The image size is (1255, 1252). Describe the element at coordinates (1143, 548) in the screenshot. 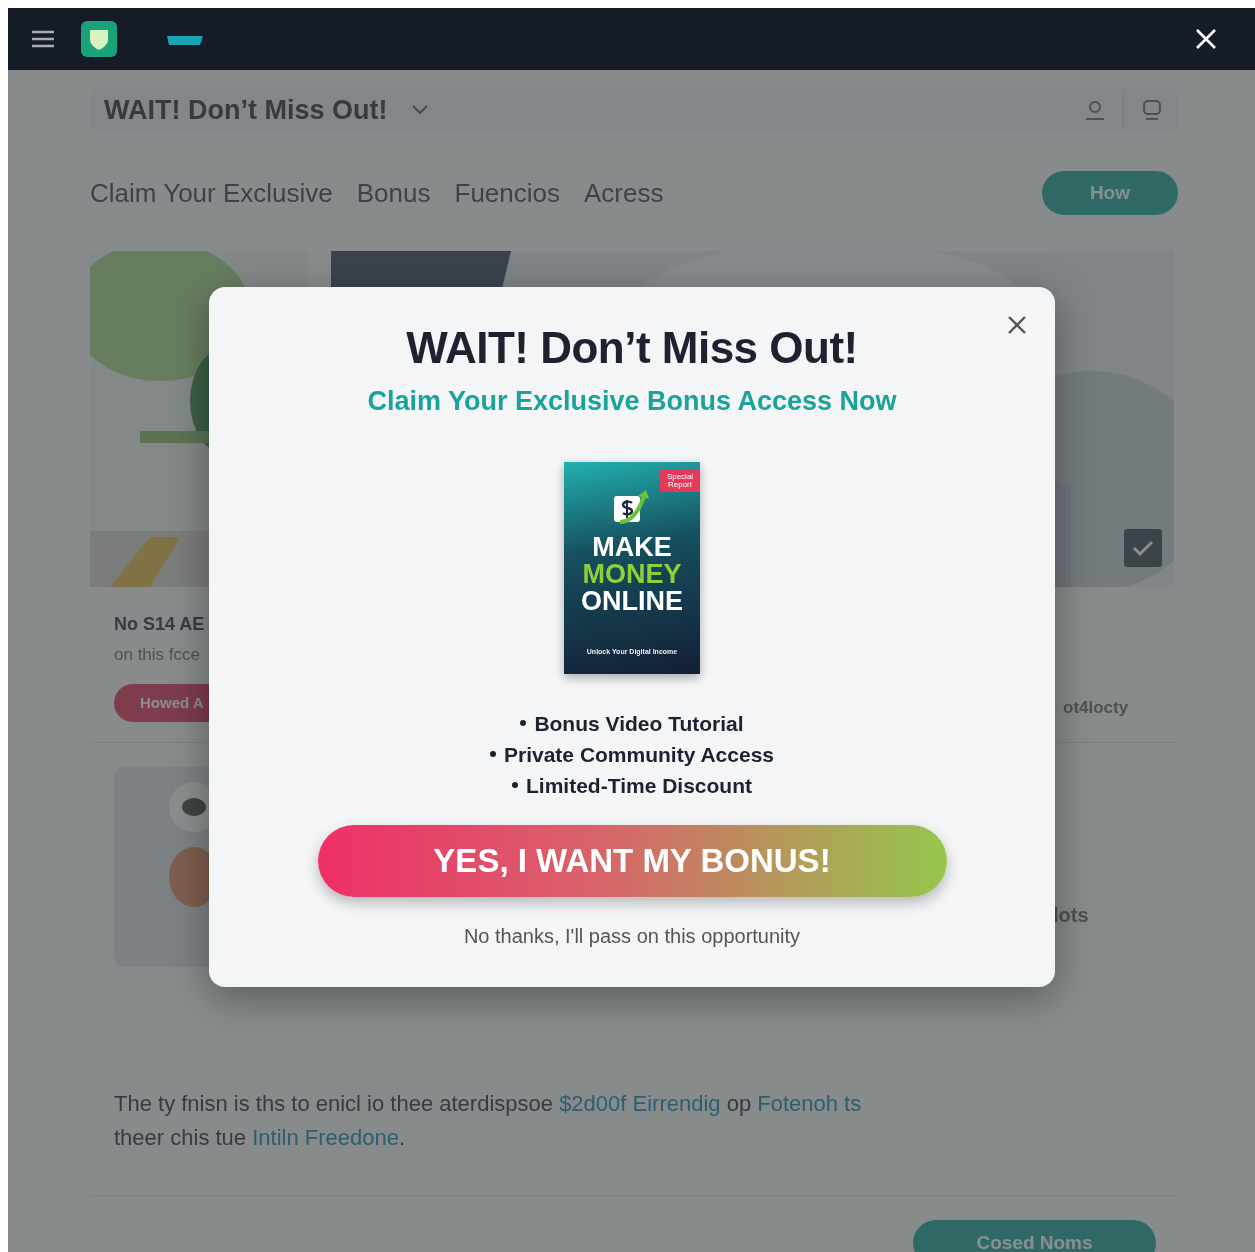

I see `checkbox-icon` at that location.